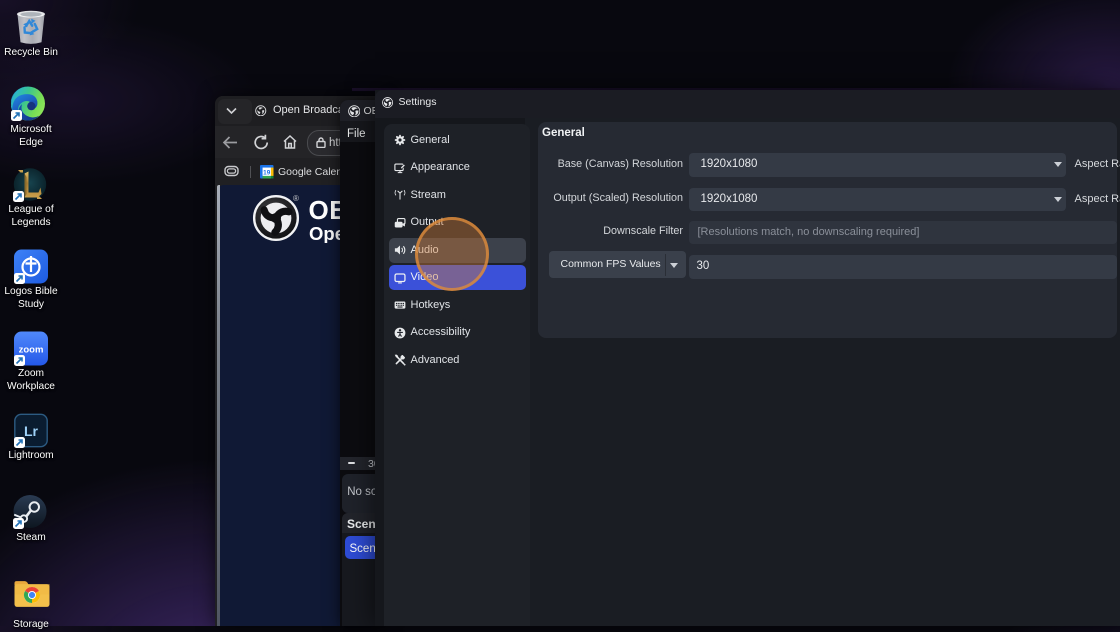 Image resolution: width=1120 pixels, height=632 pixels. Describe the element at coordinates (31, 431) in the screenshot. I see `svg-text: Lr` at that location.